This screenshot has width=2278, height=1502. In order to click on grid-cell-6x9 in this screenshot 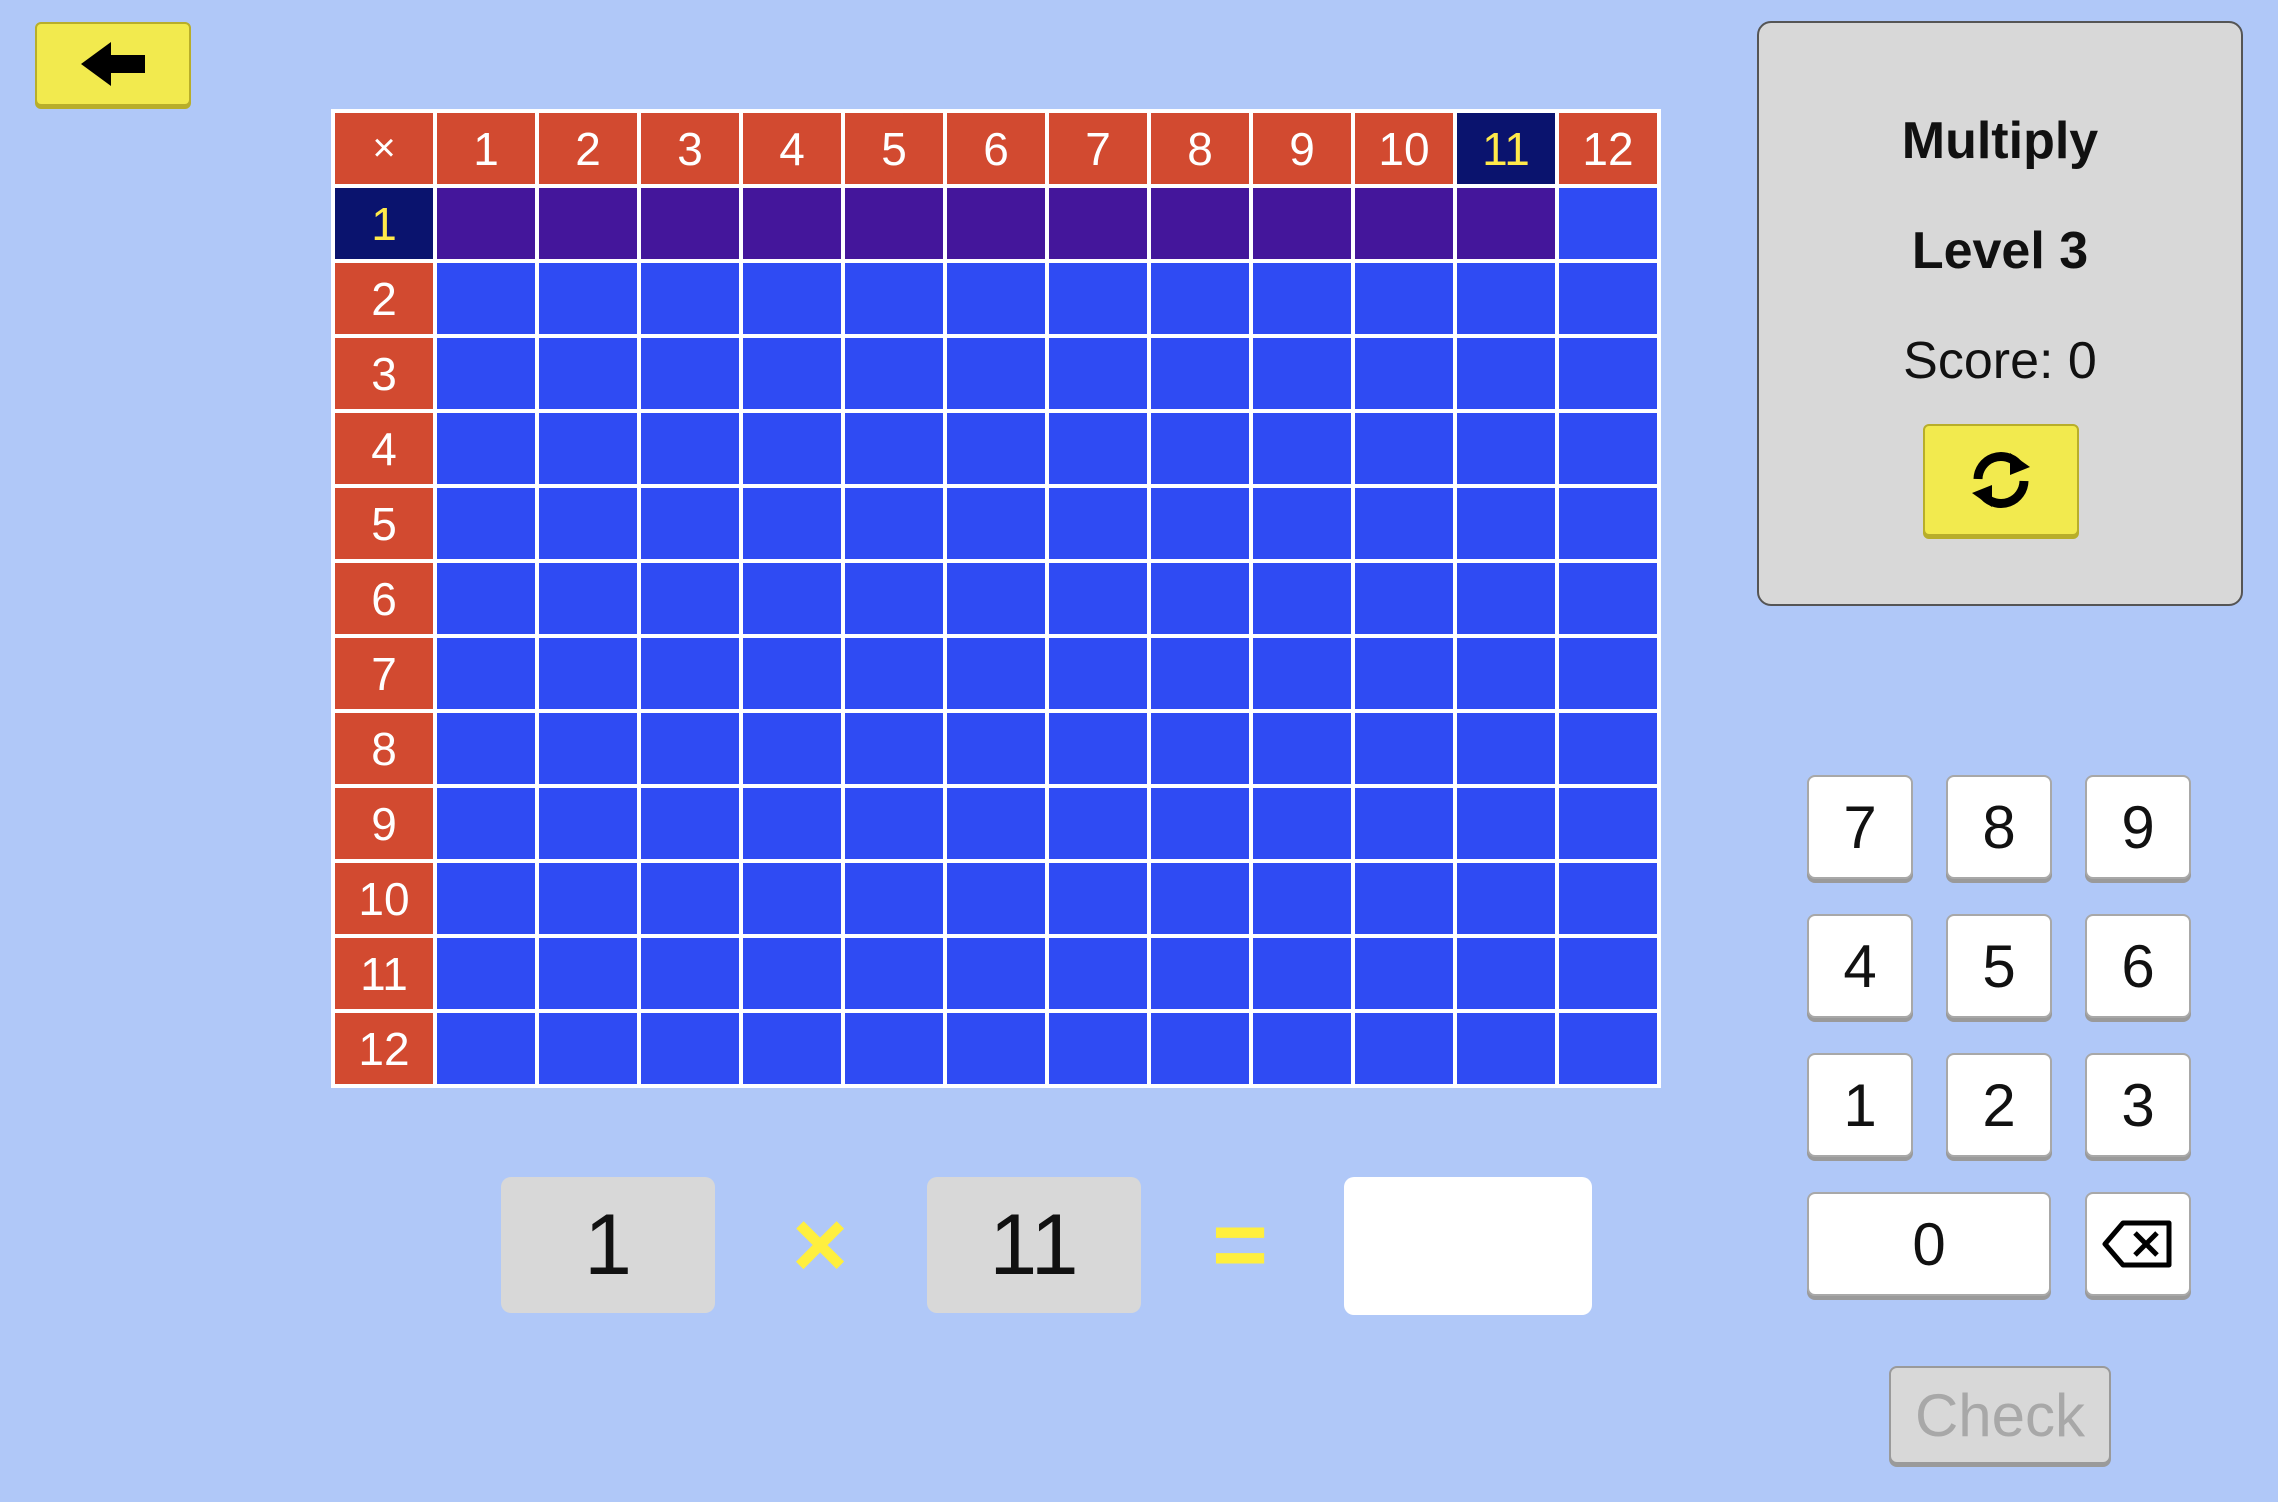, I will do `click(1302, 598)`.